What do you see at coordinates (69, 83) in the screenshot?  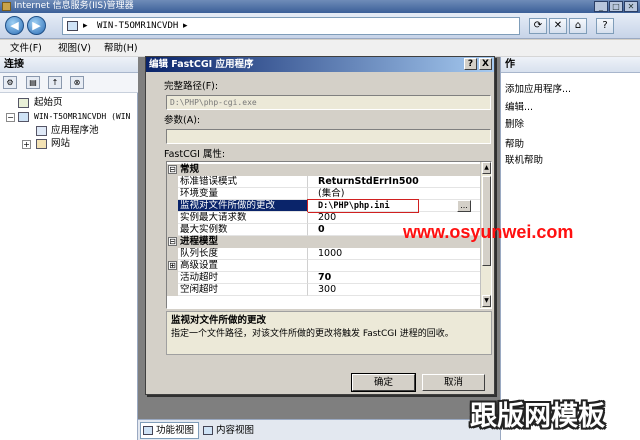 I see `connections-toolbar: ⚙ ▤ ↑ ⊗` at bounding box center [69, 83].